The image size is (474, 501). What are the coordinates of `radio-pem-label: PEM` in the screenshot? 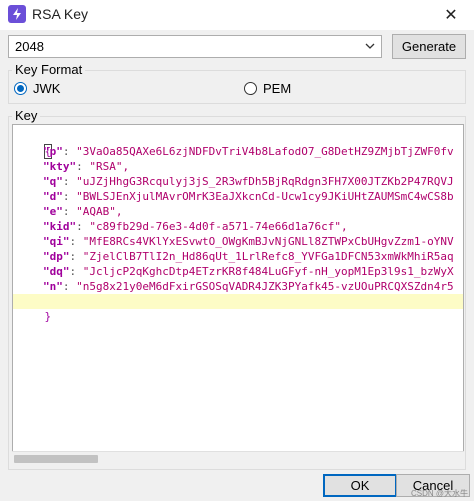 It's located at (277, 88).